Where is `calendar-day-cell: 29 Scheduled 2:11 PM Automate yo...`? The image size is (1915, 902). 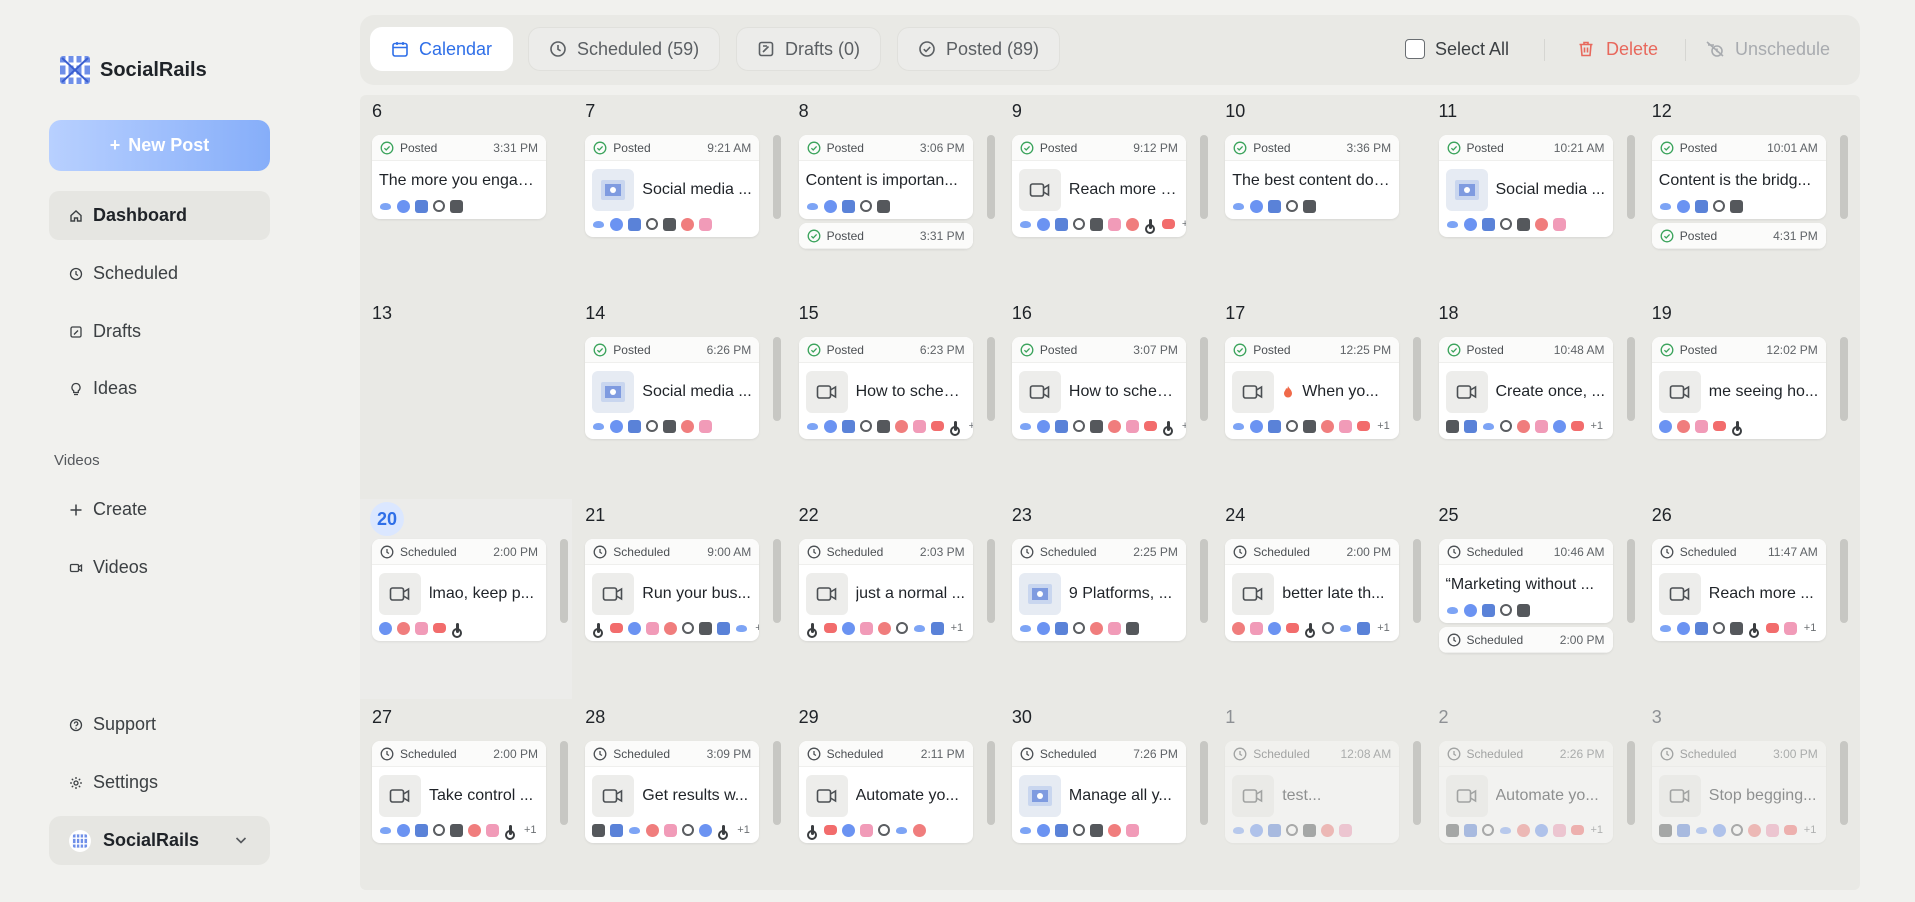
calendar-day-cell: 29 Scheduled 2:11 PM Automate yo... is located at coordinates (893, 795).